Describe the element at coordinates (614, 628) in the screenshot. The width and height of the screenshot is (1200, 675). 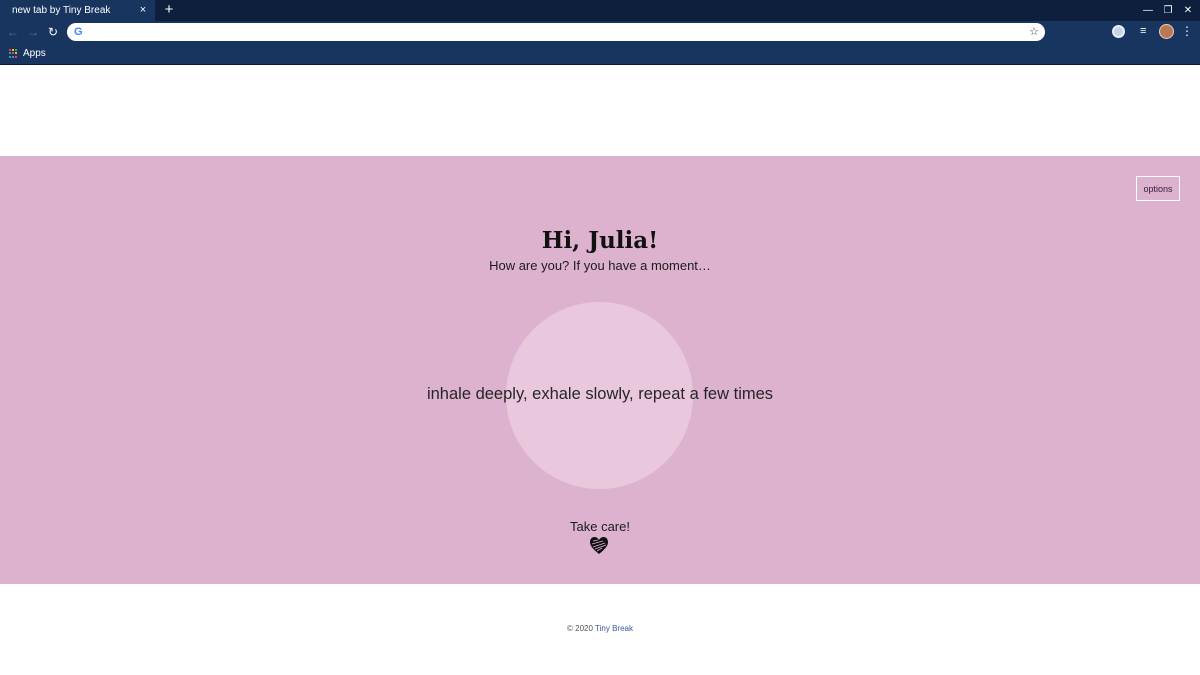
I see `footer-brand-link: Tiny Break` at that location.